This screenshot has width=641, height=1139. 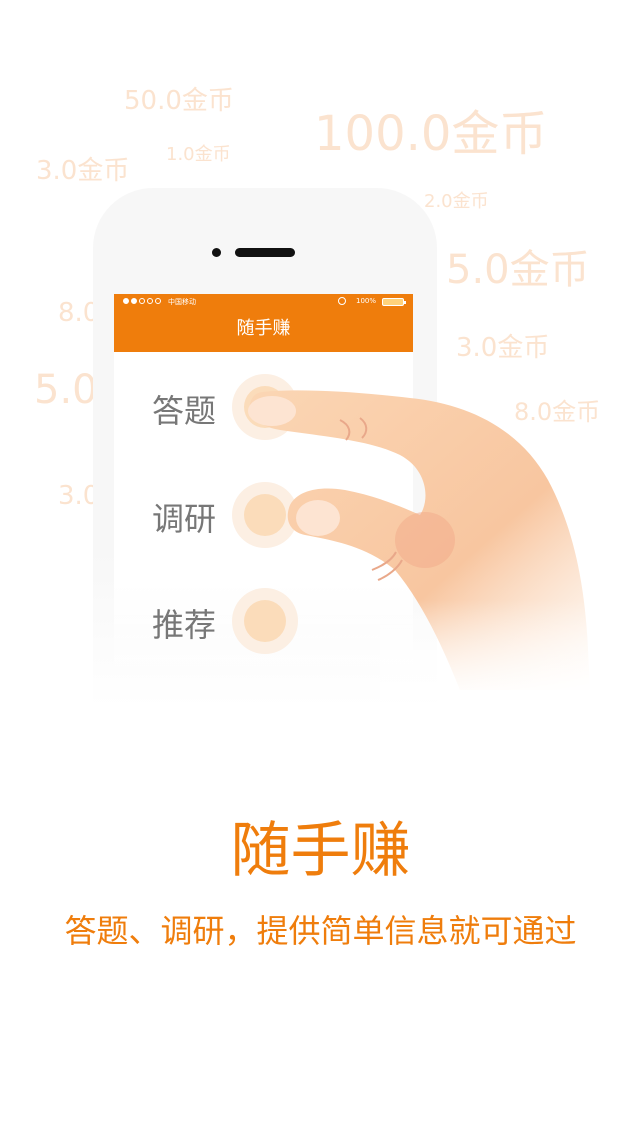 What do you see at coordinates (424, 545) in the screenshot?
I see `hand-illustration` at bounding box center [424, 545].